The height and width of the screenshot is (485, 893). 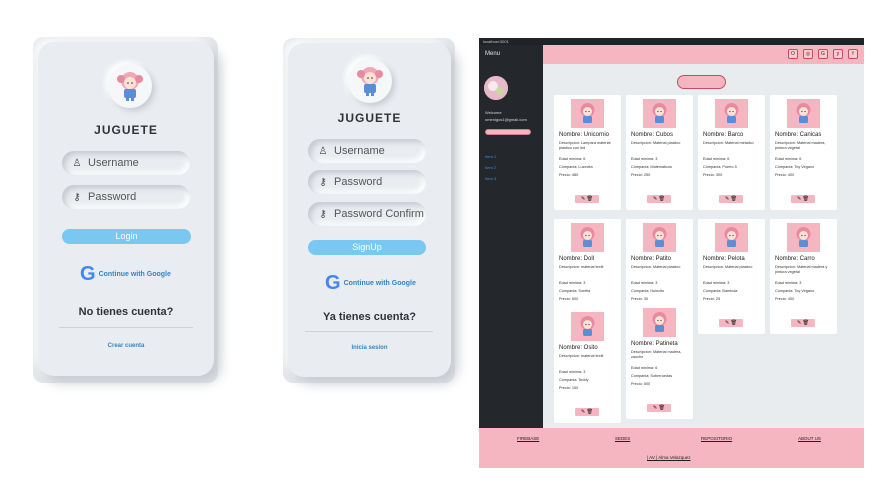 What do you see at coordinates (496, 41) in the screenshot?
I see `url-text: localhost:3001` at bounding box center [496, 41].